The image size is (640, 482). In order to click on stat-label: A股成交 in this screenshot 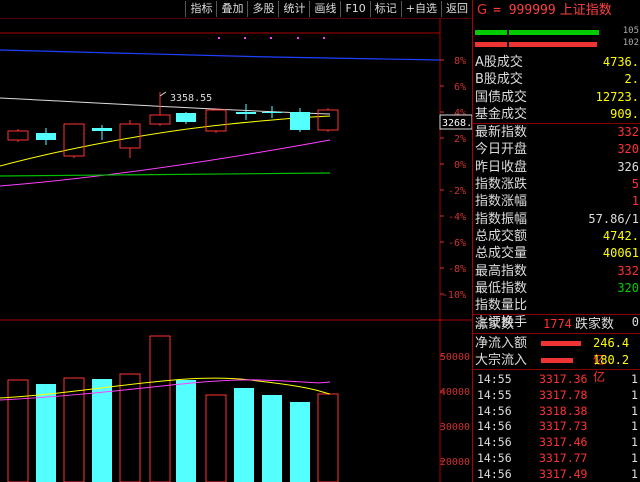, I will do `click(499, 62)`.